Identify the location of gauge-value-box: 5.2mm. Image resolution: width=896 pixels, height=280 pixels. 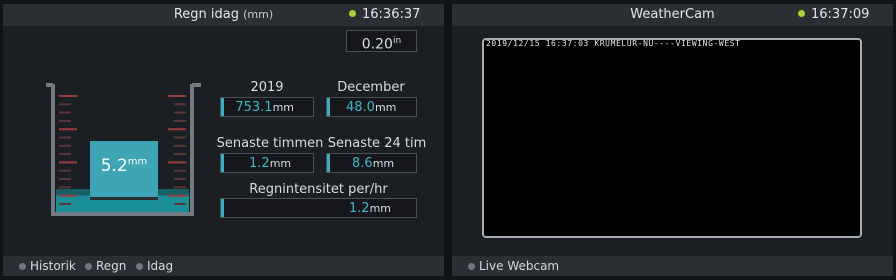
(124, 169).